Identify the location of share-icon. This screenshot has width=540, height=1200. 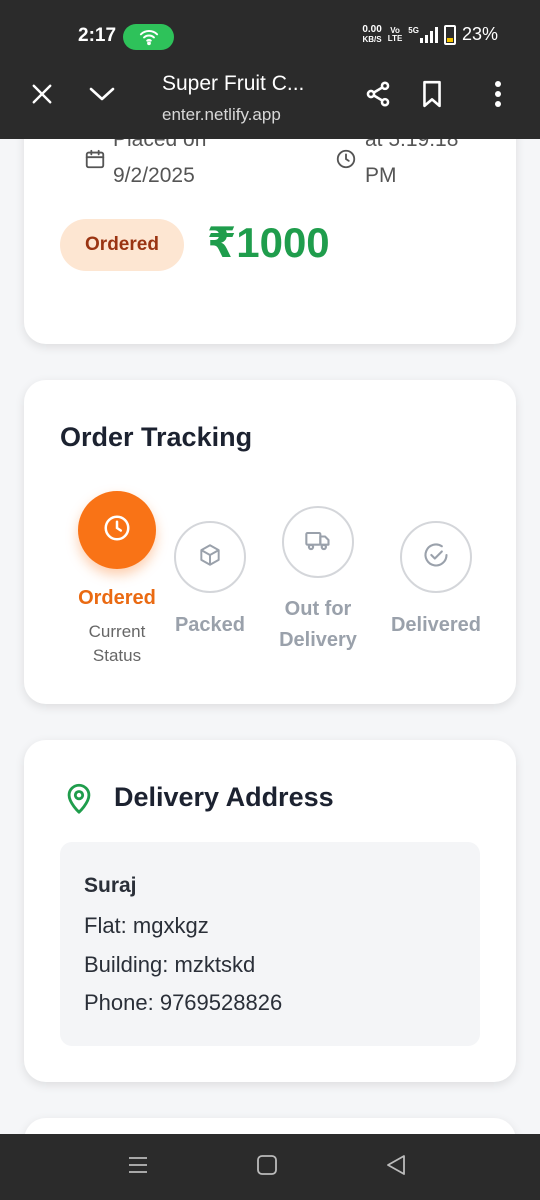
(378, 96).